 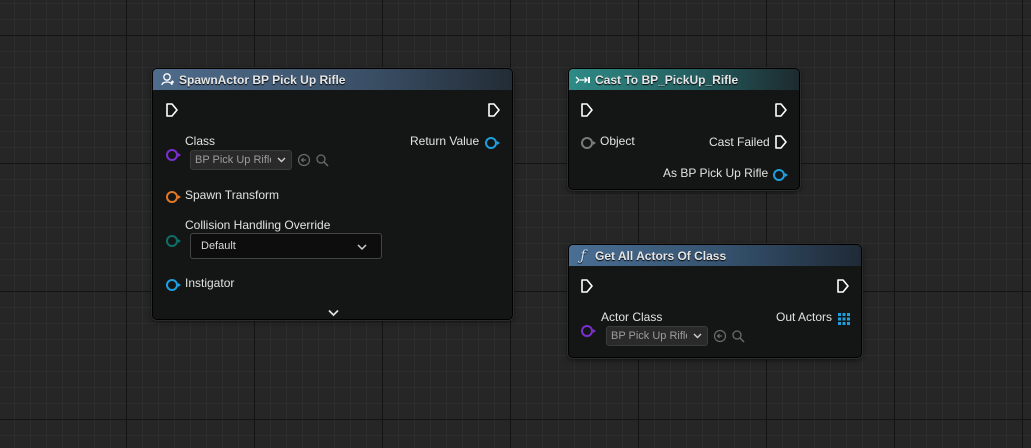 What do you see at coordinates (173, 155) in the screenshot?
I see `class-pin-icon` at bounding box center [173, 155].